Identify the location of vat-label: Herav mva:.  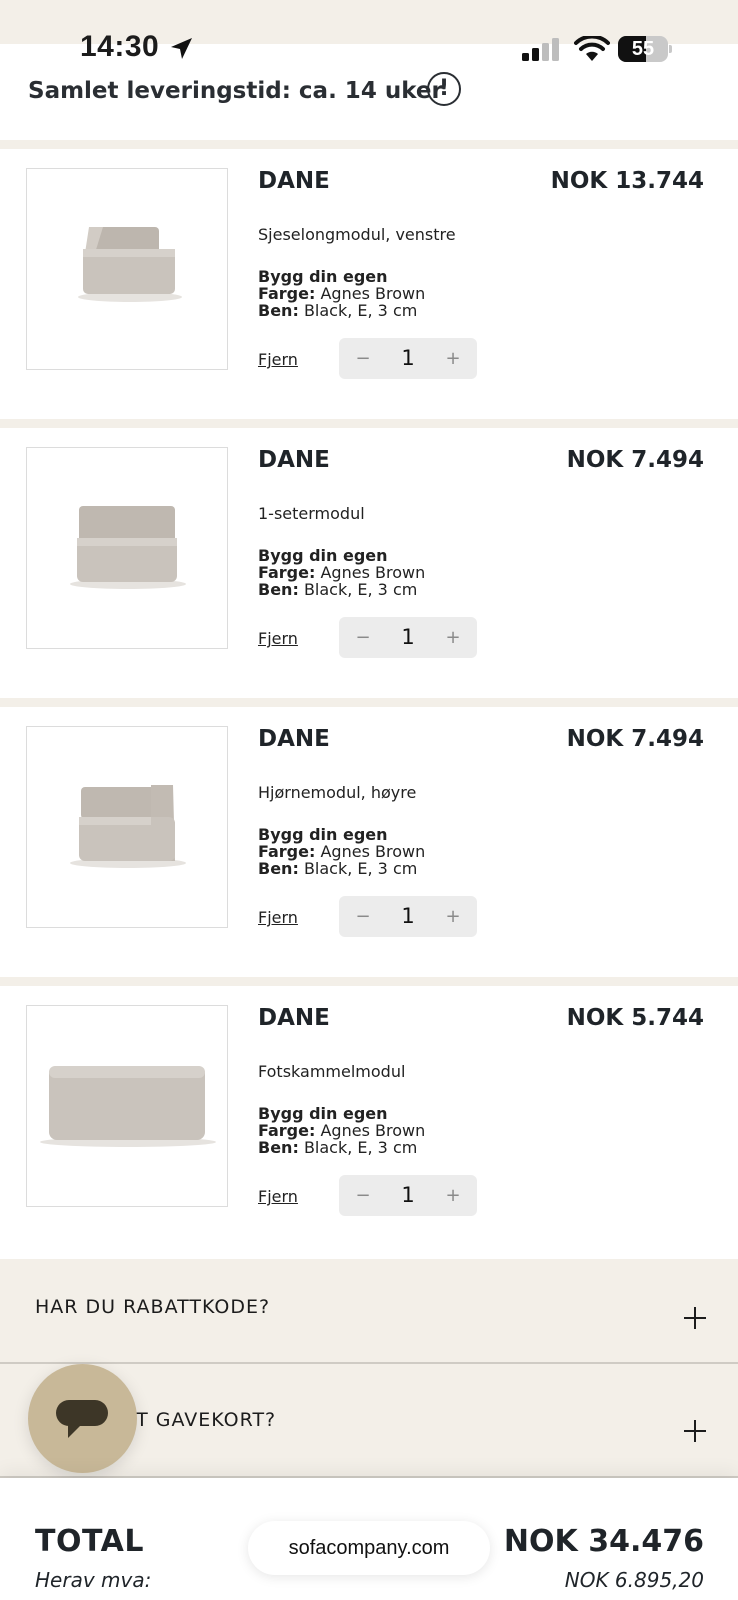
(93, 1580).